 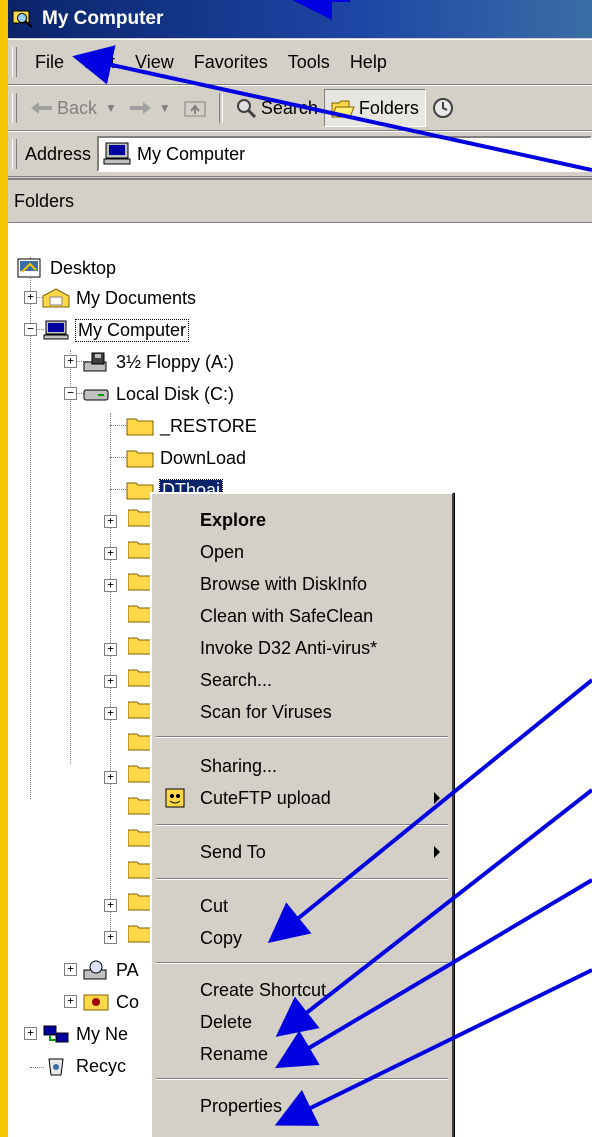 What do you see at coordinates (231, 62) in the screenshot?
I see `menu-favorites: Favorites` at bounding box center [231, 62].